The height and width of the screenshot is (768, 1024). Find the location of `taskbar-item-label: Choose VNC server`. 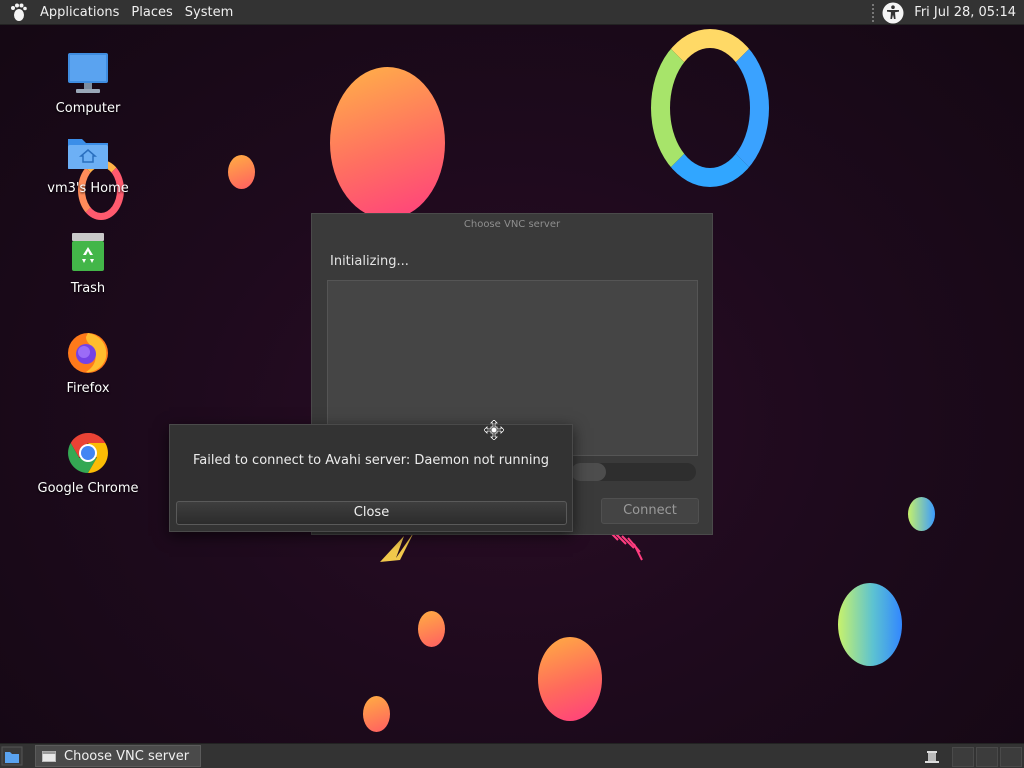

taskbar-item-label: Choose VNC server is located at coordinates (127, 756).